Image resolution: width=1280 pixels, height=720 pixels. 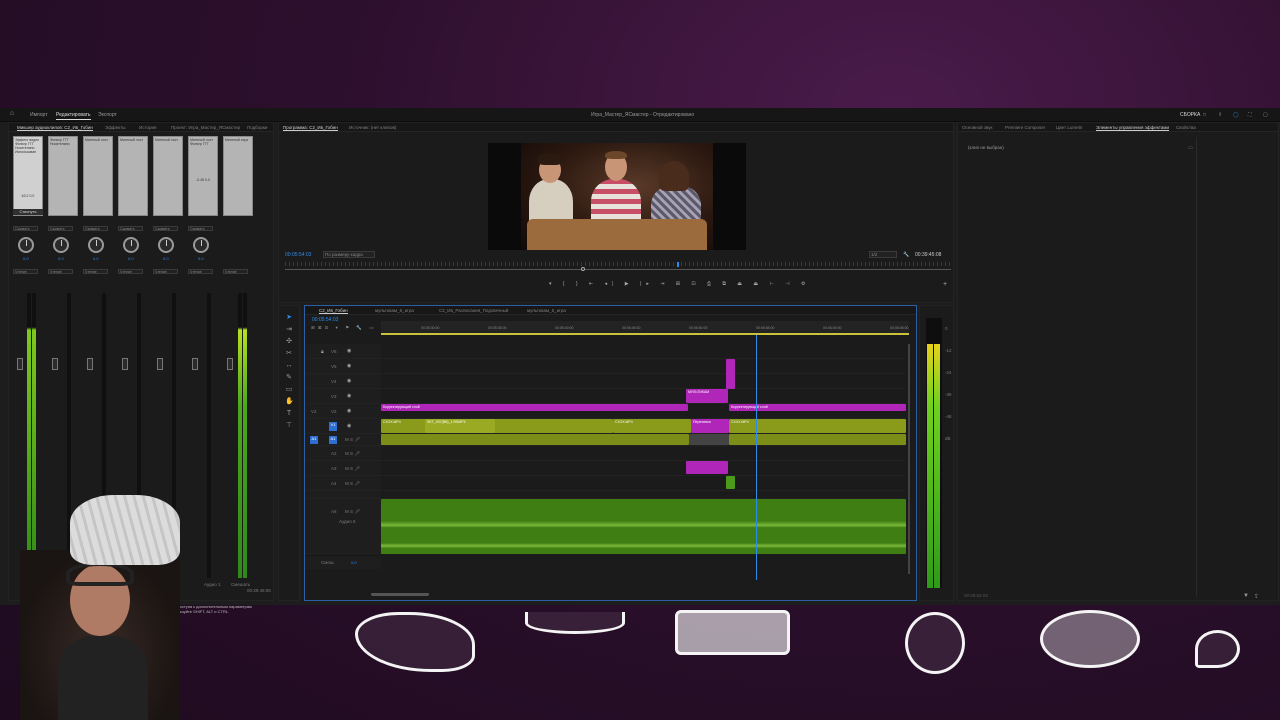 What do you see at coordinates (400, 594) in the screenshot?
I see `timeline-scrollbar` at bounding box center [400, 594].